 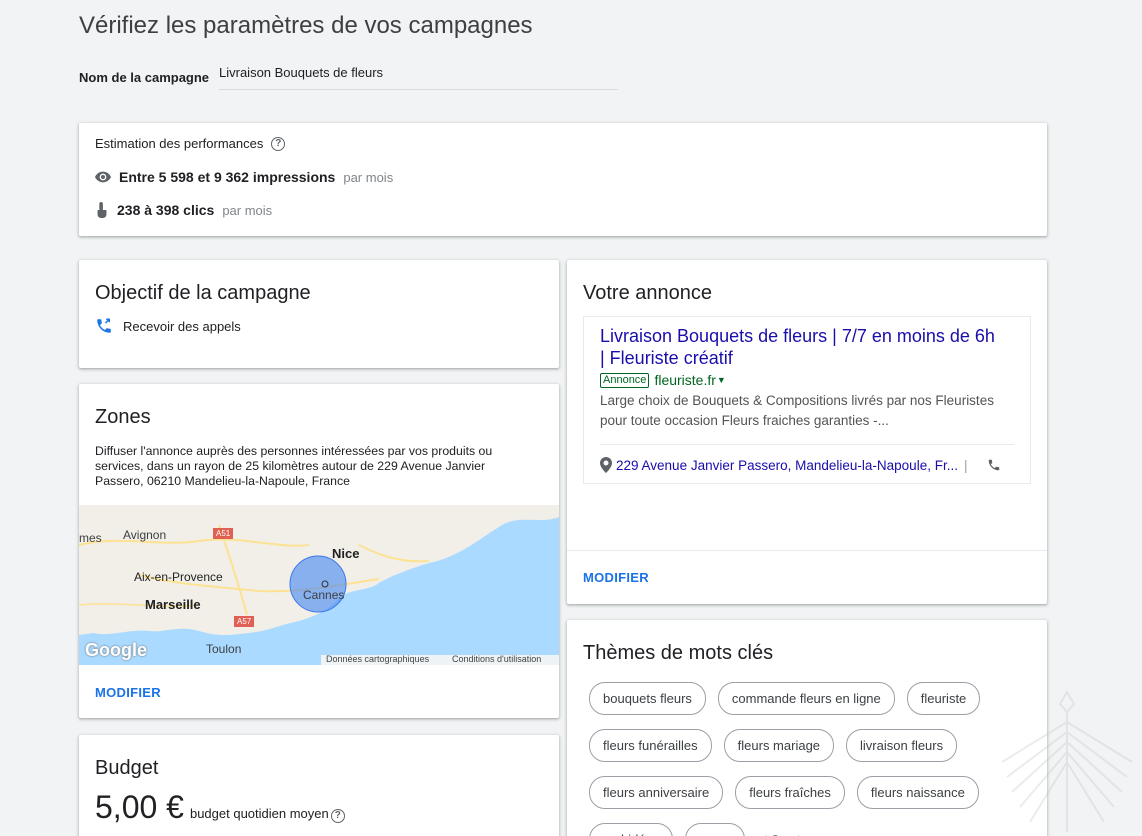 What do you see at coordinates (128, 692) in the screenshot?
I see `zones-modify-button: MODIFIER` at bounding box center [128, 692].